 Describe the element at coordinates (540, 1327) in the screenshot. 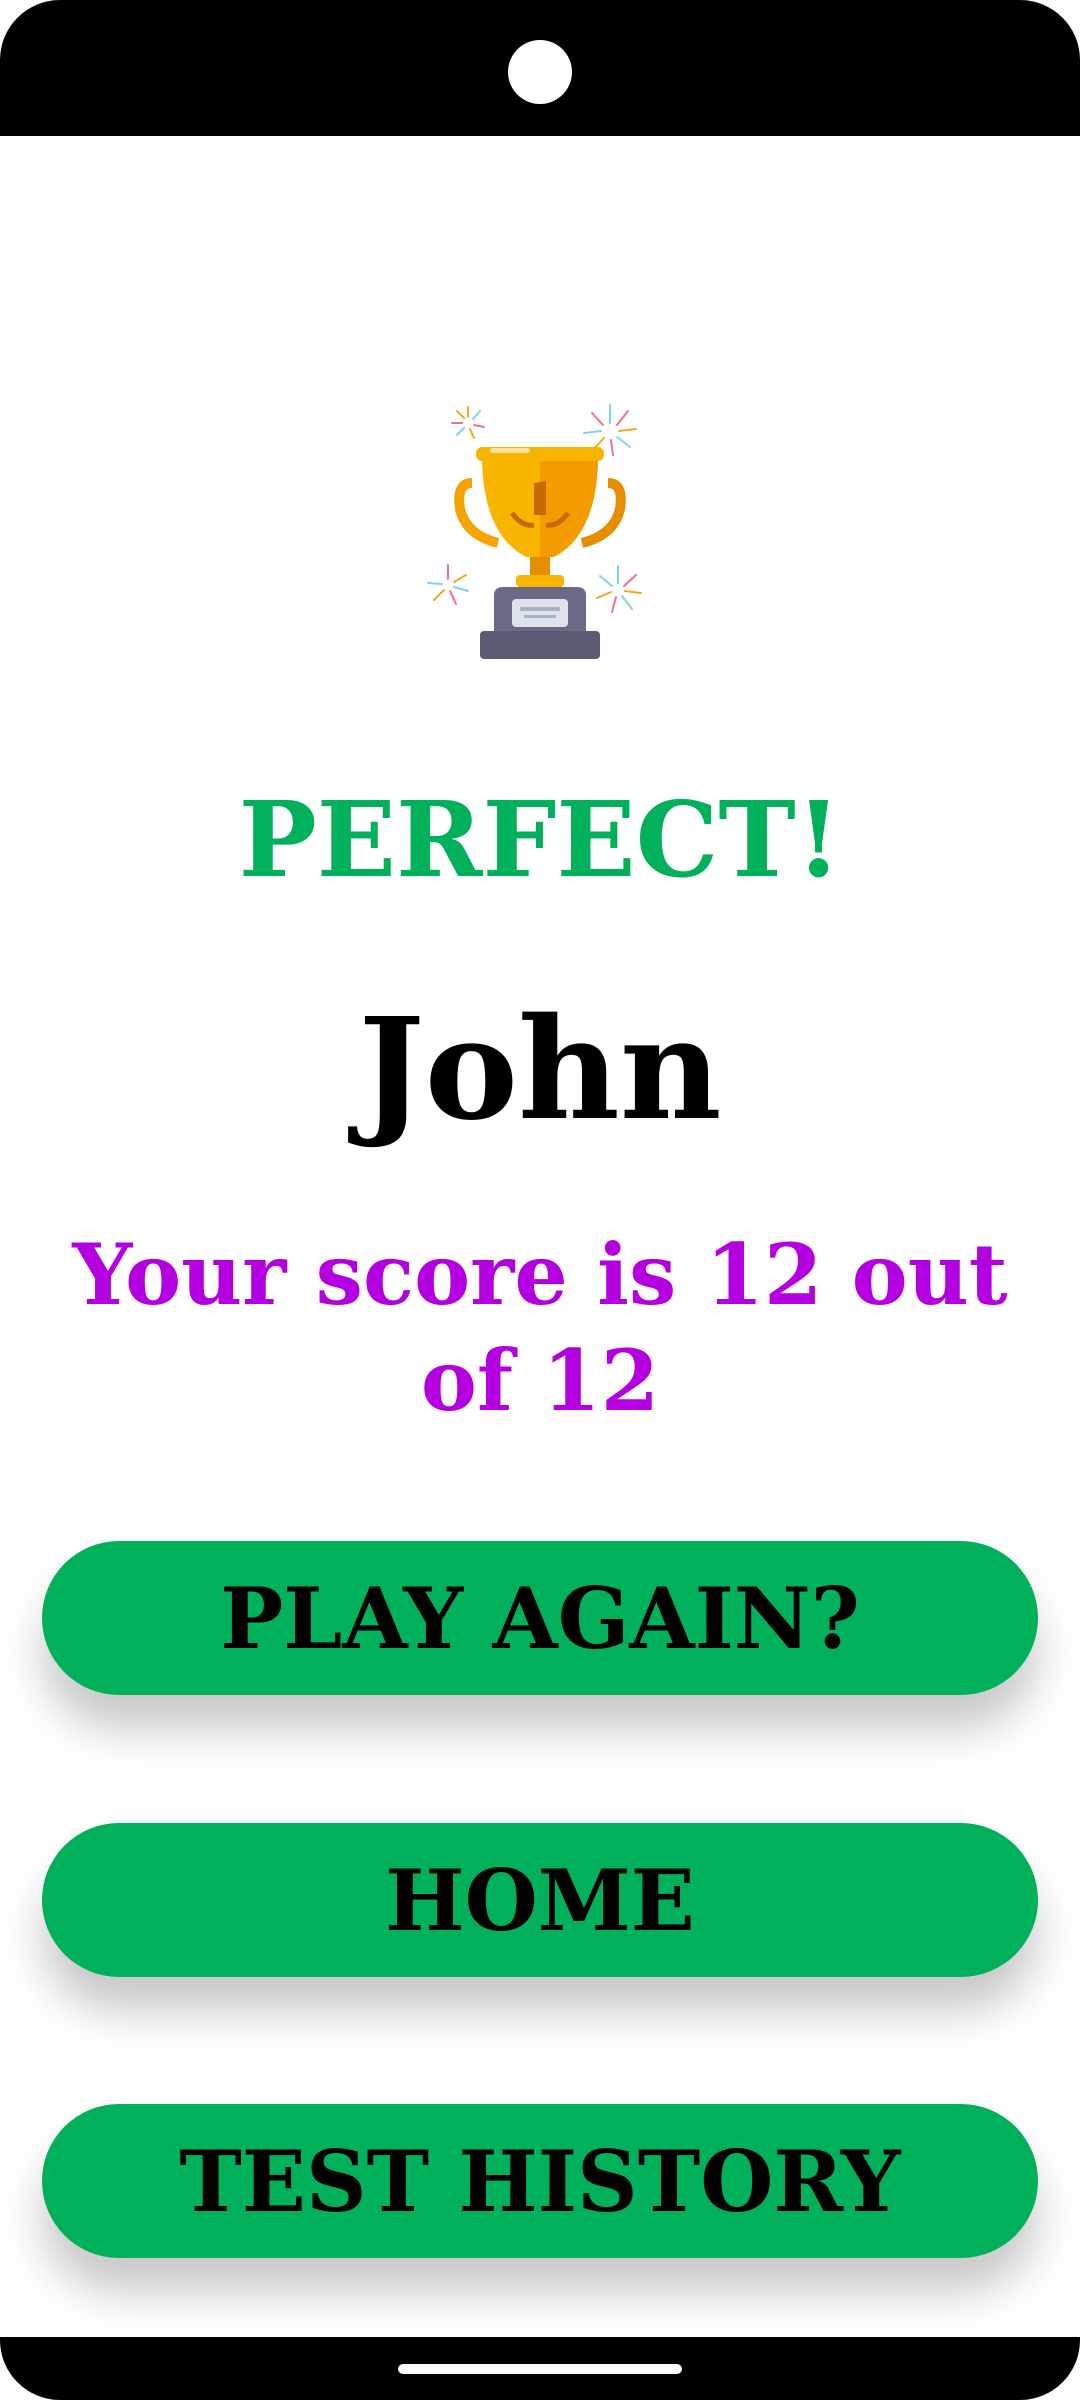

I see `score-text: Your score is 12 out of 12` at that location.